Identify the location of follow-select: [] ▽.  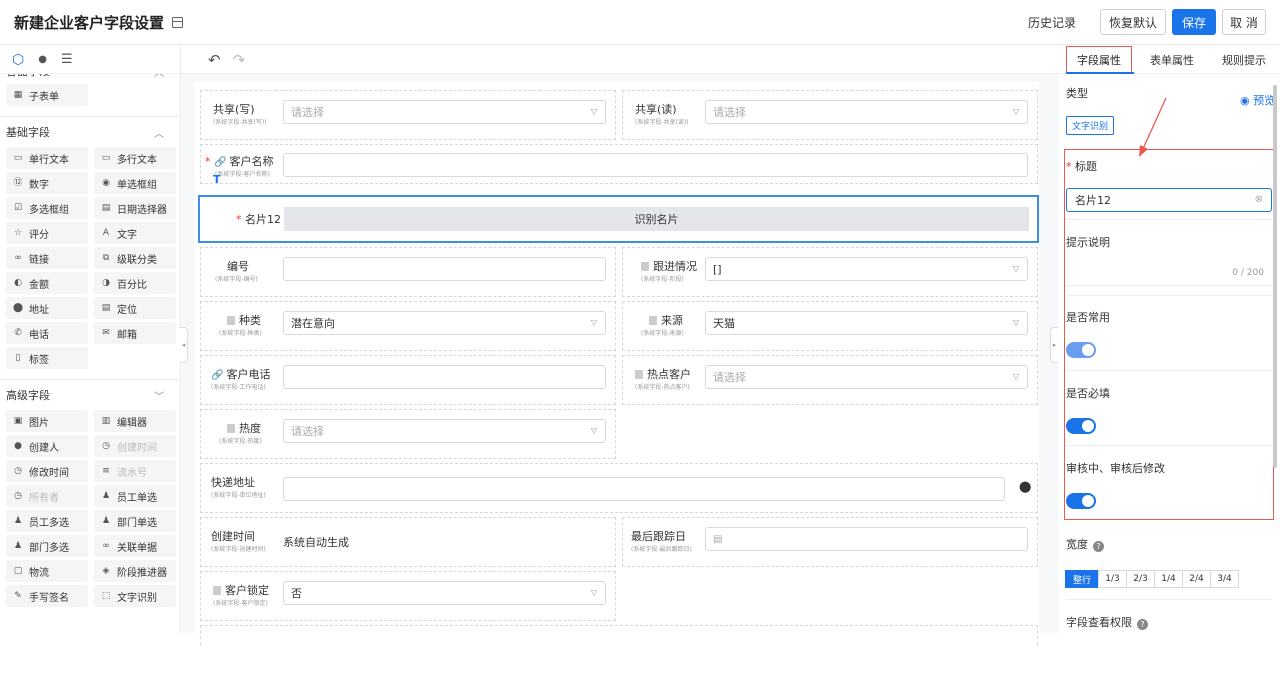
(866, 269).